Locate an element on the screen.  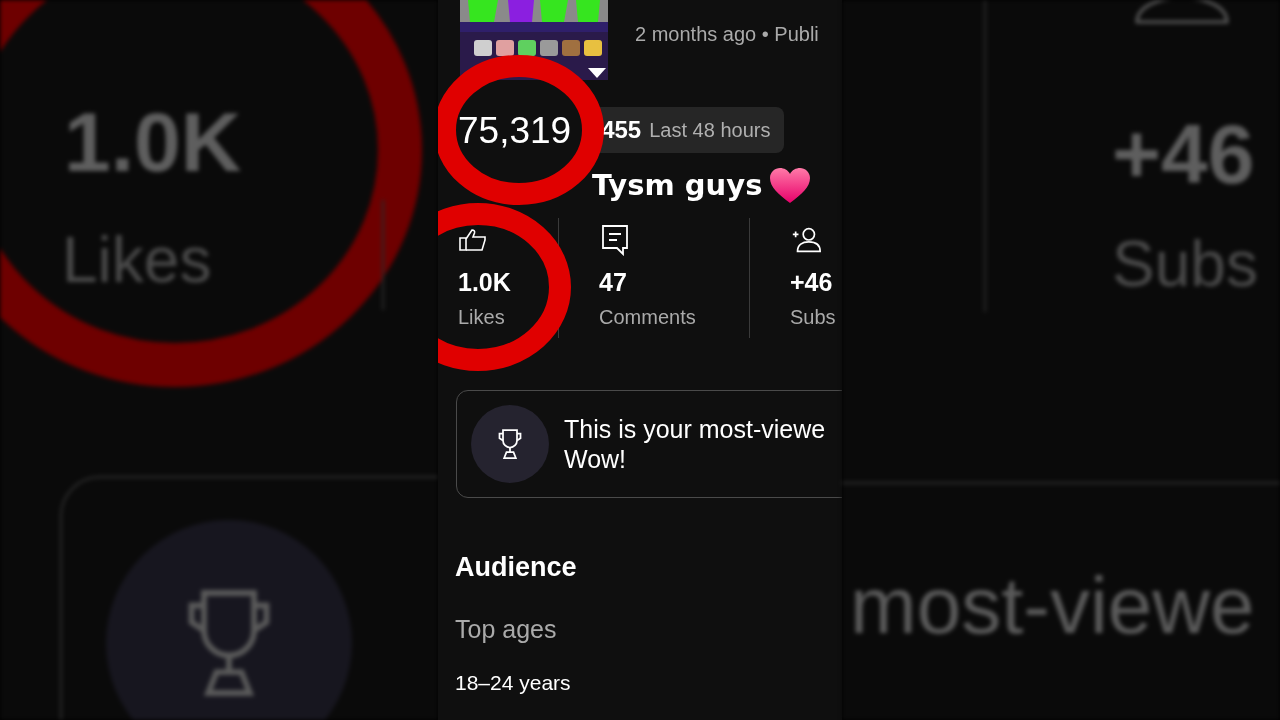
age-range: 18–24 years is located at coordinates (513, 682).